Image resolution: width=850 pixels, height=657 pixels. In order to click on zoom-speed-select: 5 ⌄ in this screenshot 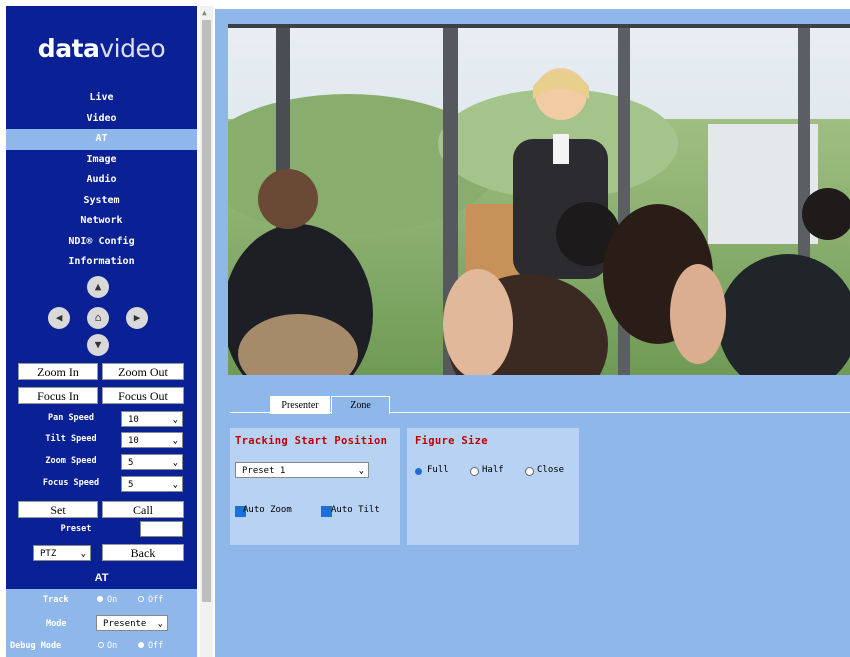, I will do `click(152, 462)`.